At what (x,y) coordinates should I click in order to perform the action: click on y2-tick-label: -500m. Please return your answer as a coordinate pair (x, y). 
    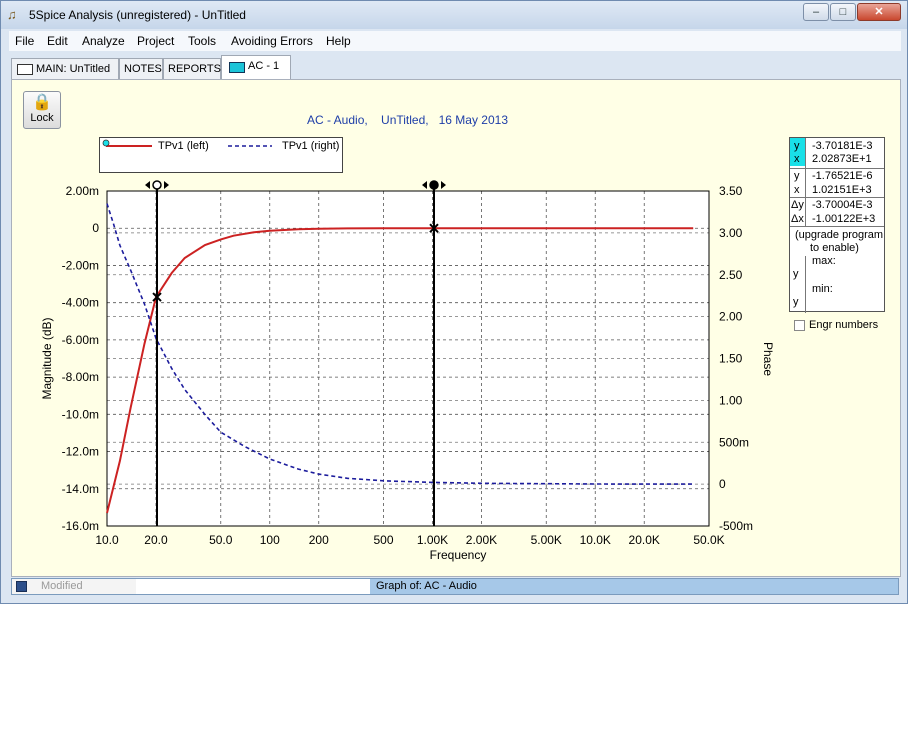
    Looking at the image, I should click on (736, 526).